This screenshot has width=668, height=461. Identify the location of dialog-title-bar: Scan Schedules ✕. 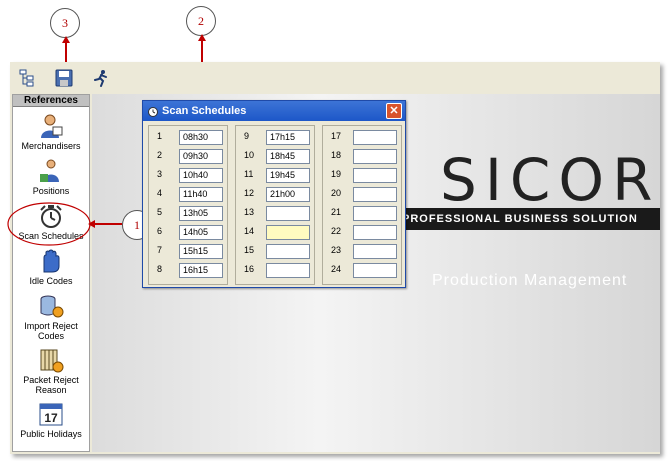
(274, 111).